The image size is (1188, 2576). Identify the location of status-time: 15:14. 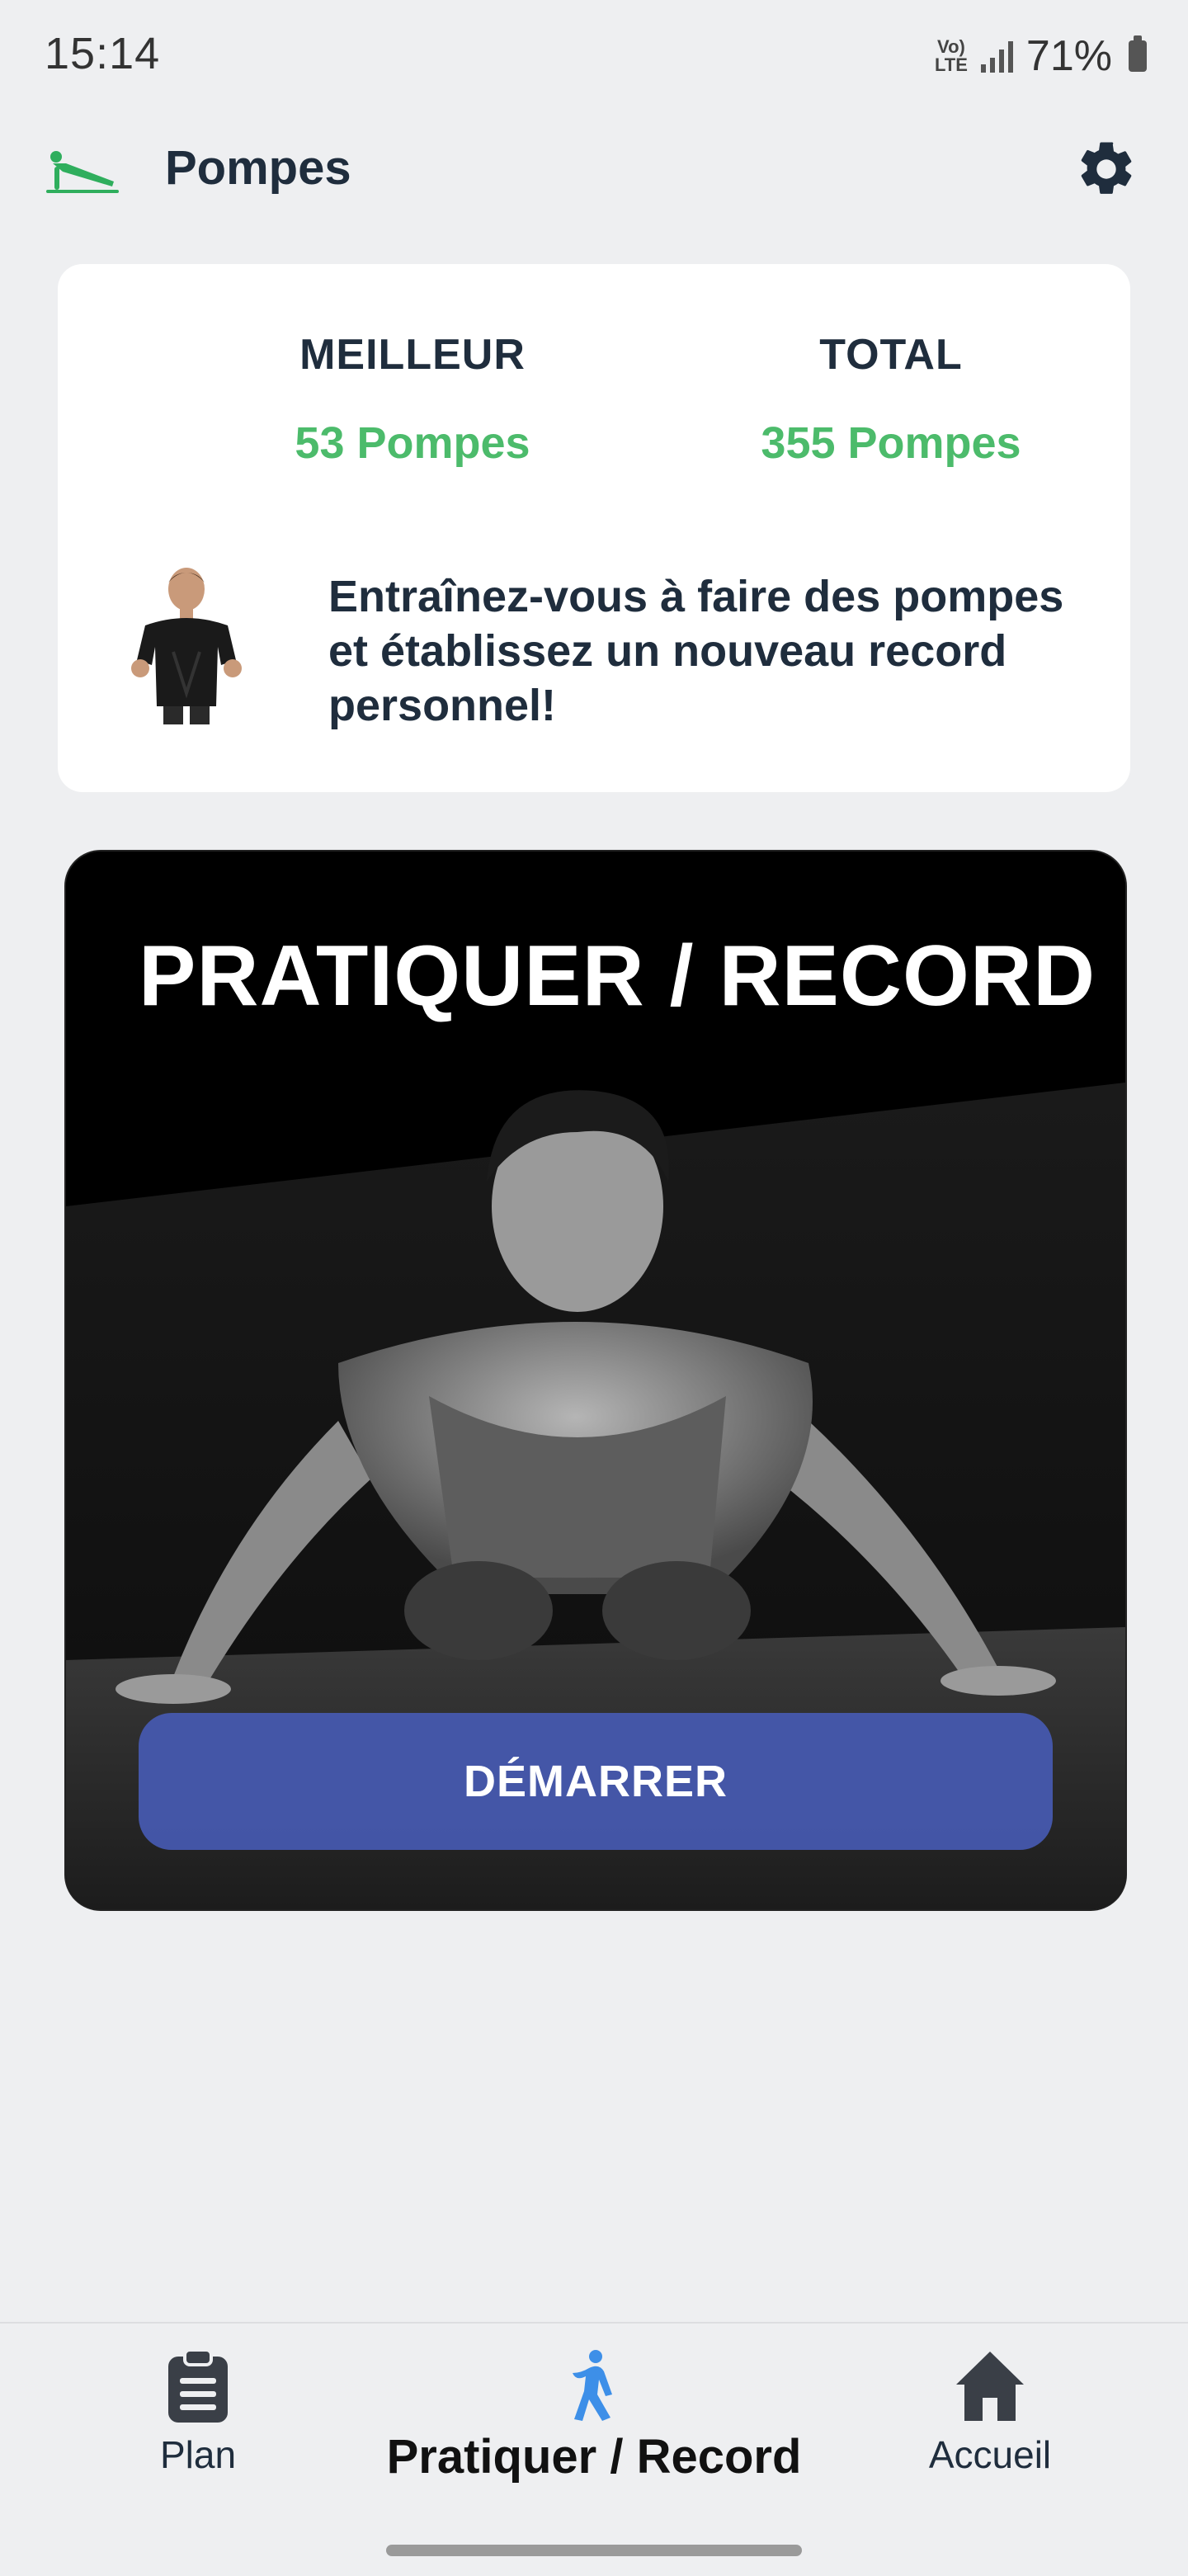
(103, 53).